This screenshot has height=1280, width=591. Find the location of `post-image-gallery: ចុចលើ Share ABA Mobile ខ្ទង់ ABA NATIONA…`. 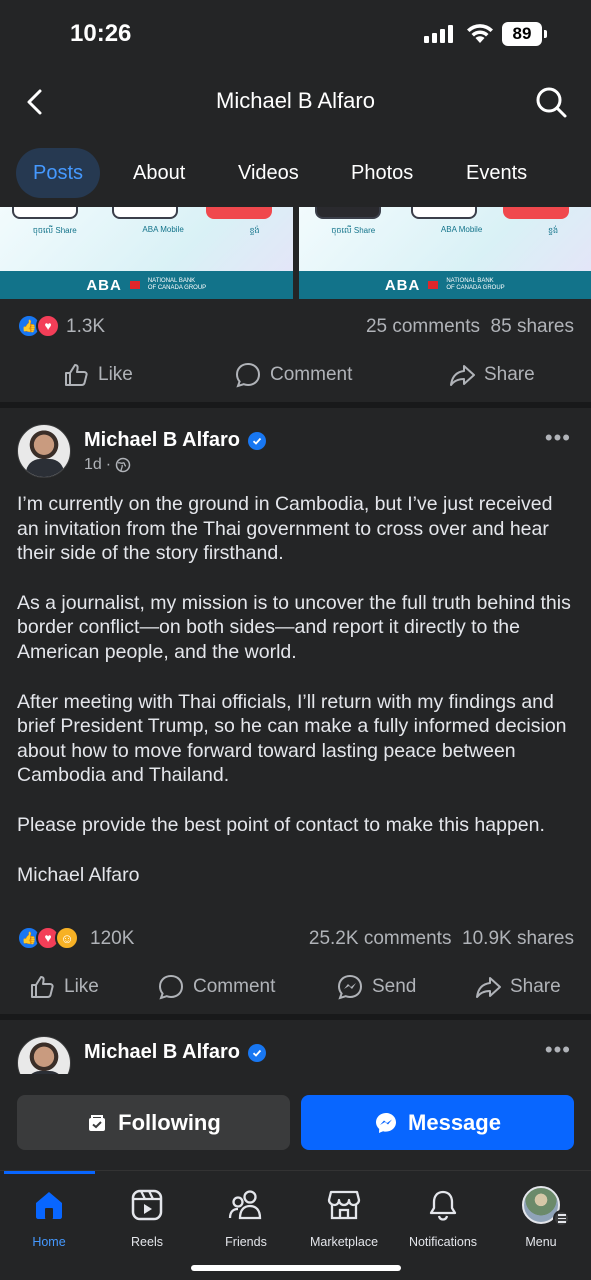

post-image-gallery: ចុចលើ Share ABA Mobile ខ្ទង់ ABA NATIONA… is located at coordinates (295, 253).